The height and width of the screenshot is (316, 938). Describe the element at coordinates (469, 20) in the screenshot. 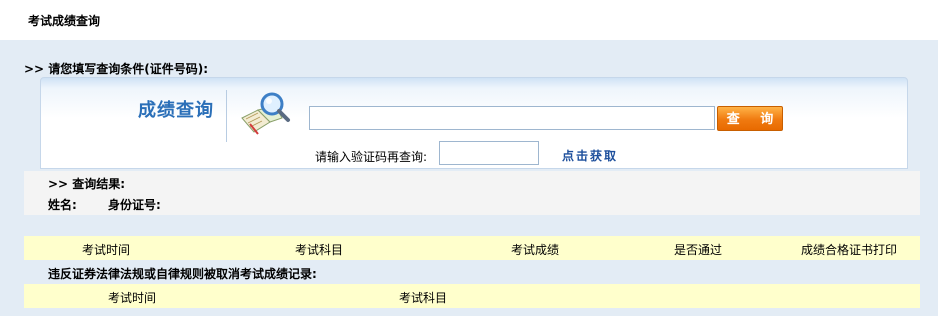

I see `title-bar: 考试成绩查询` at that location.